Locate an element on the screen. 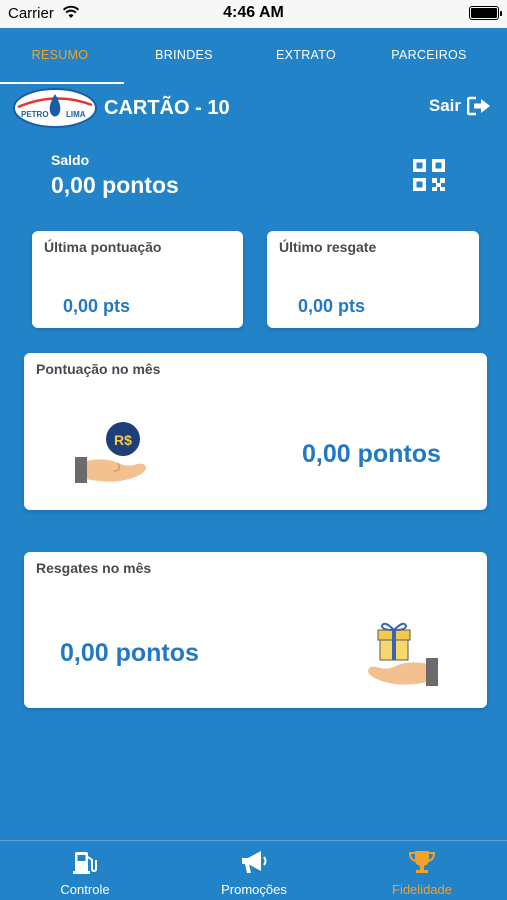 This screenshot has height=900, width=507. logo-text-right: LIMA is located at coordinates (76, 114).